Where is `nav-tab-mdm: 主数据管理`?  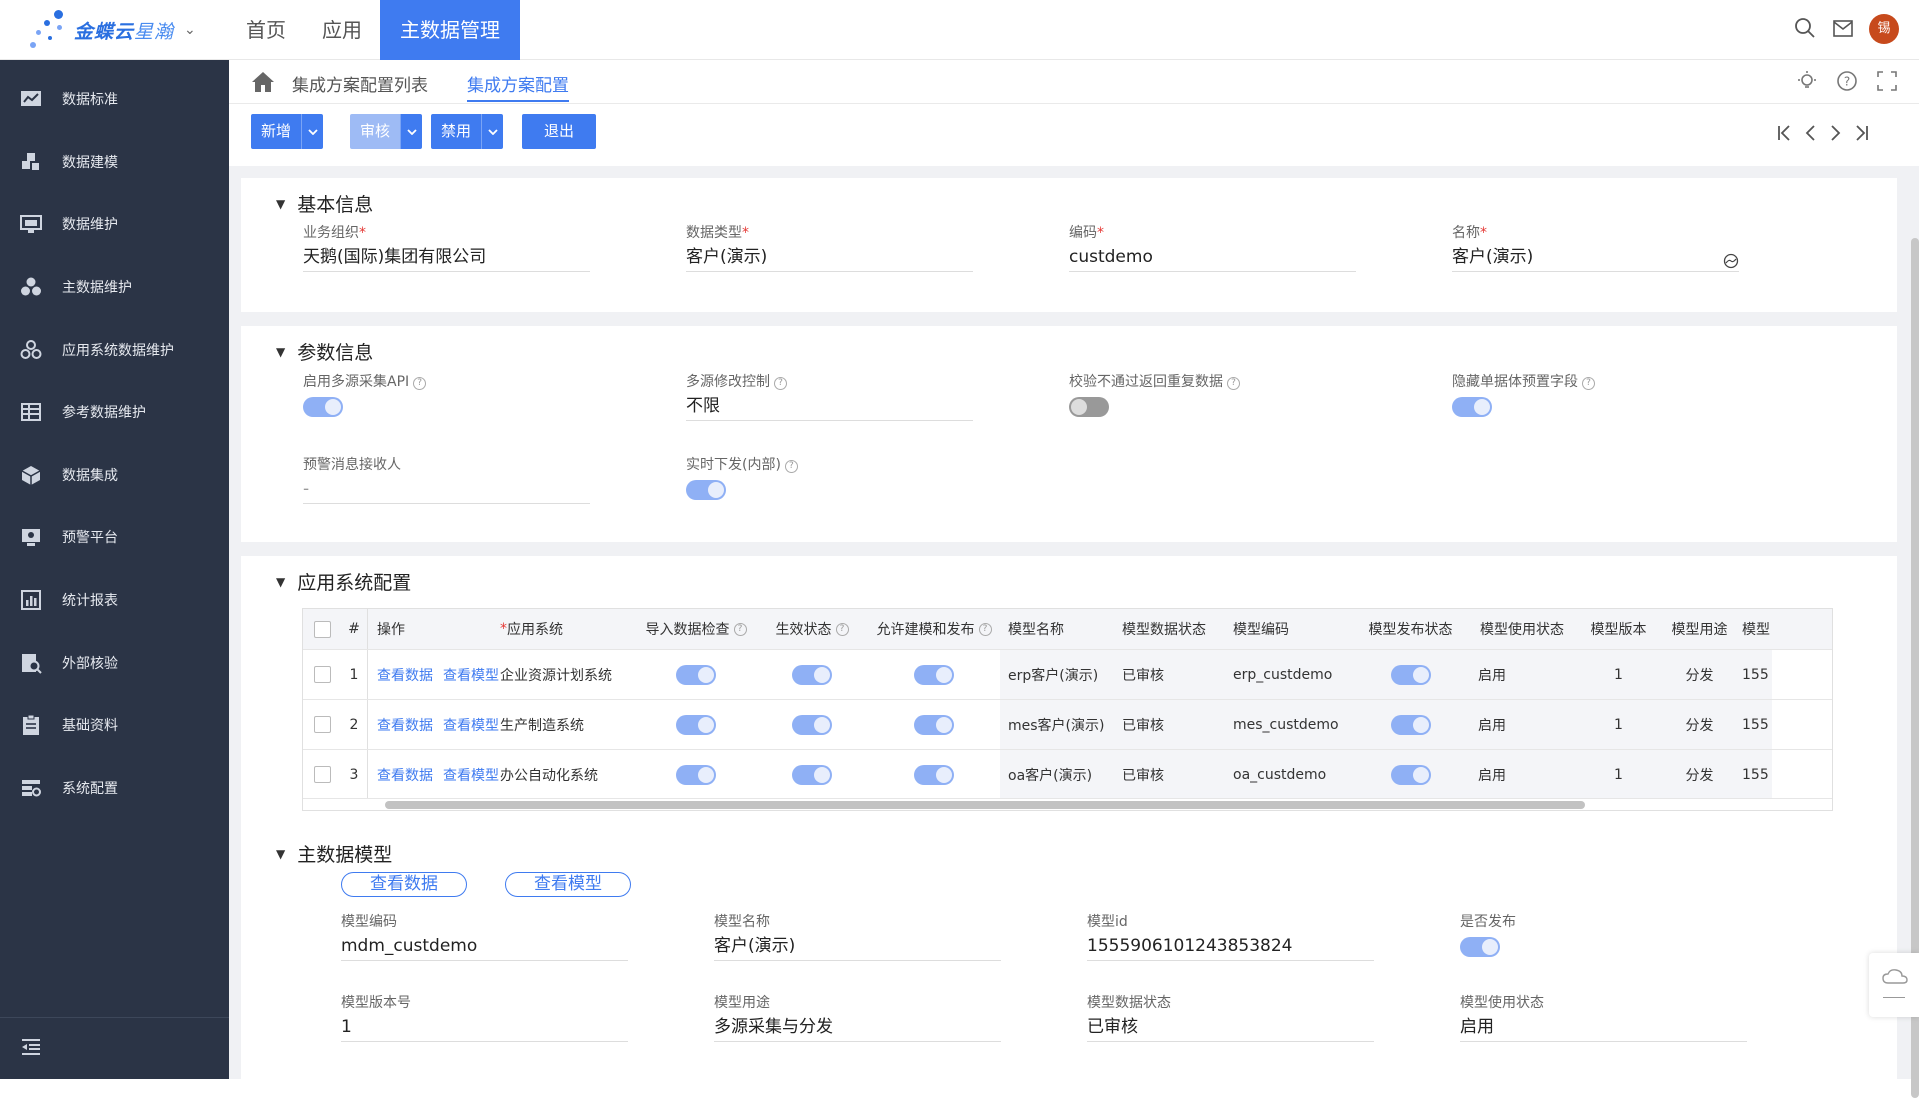 nav-tab-mdm: 主数据管理 is located at coordinates (450, 30).